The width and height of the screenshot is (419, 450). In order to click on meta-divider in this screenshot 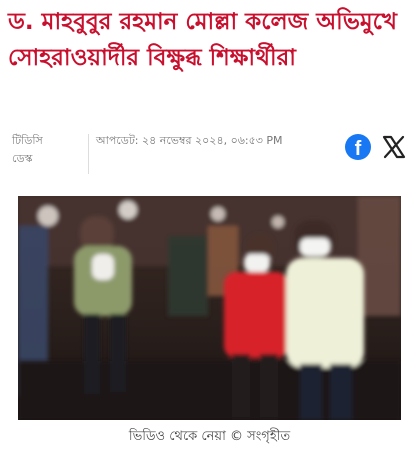, I will do `click(88, 154)`.